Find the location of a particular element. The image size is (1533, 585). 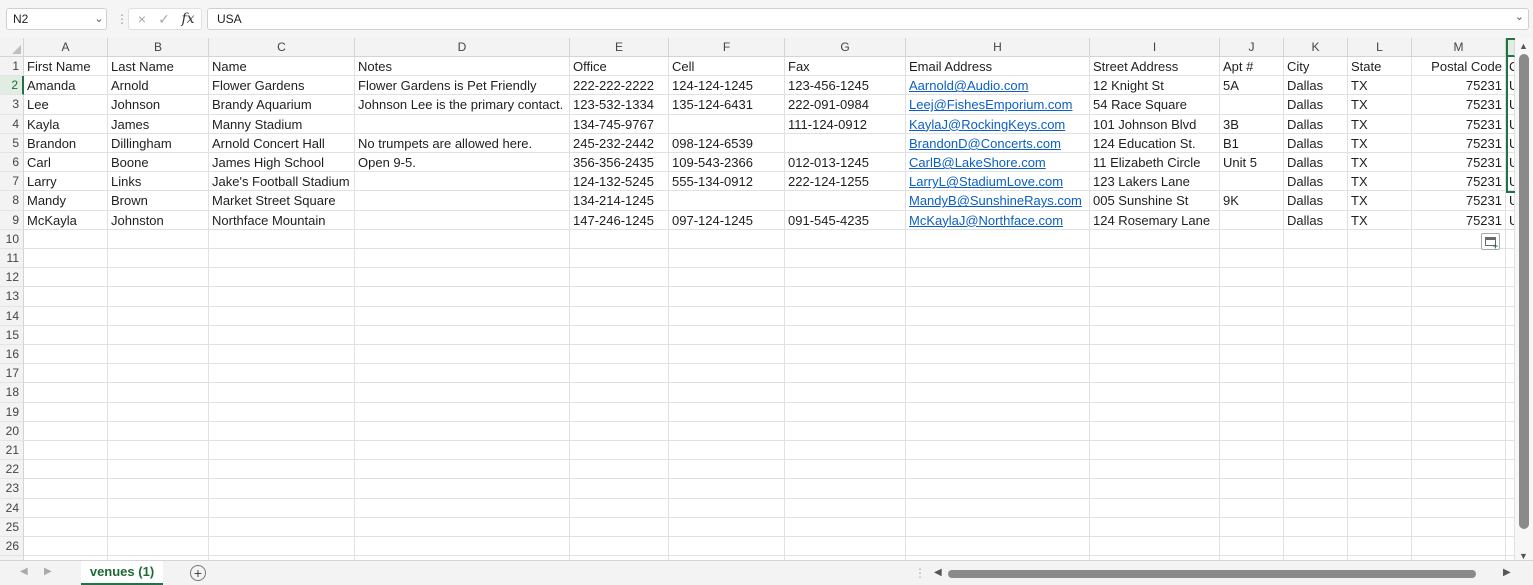

cell: 123-456-1245 is located at coordinates (845, 86).